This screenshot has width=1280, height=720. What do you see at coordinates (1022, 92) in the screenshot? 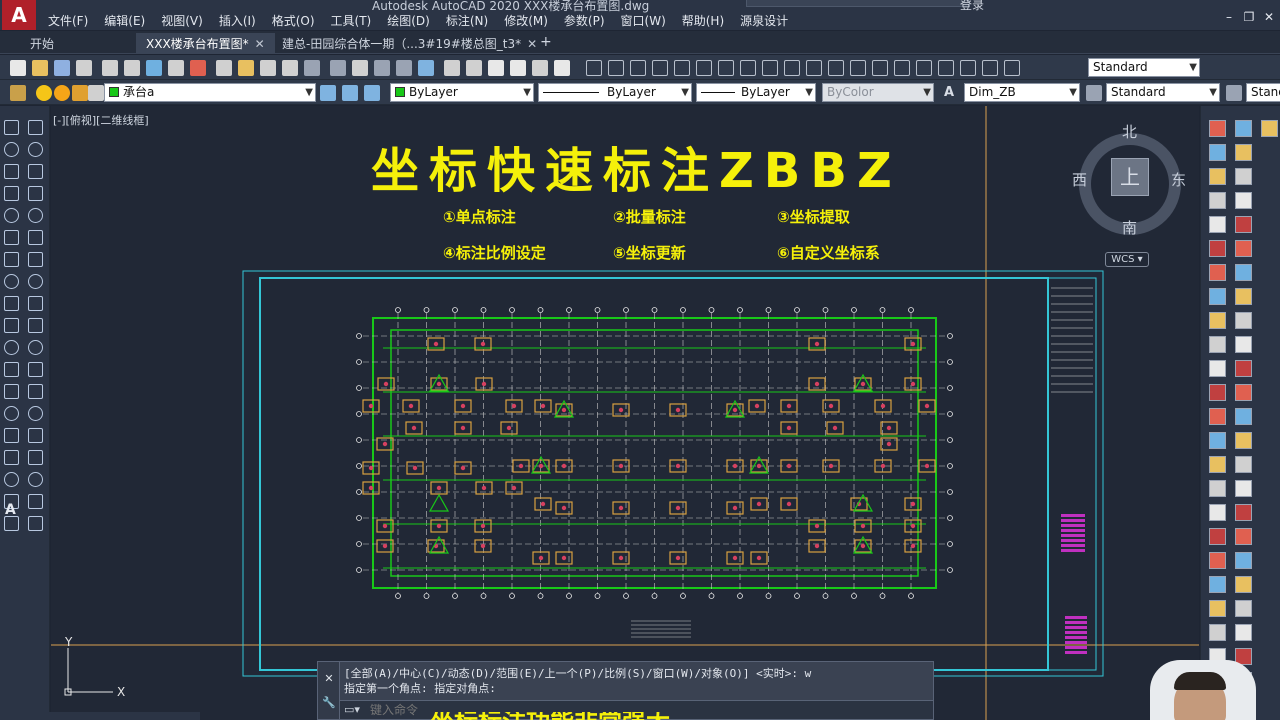
I see `dim-style-select: Dim_ZB ▼` at bounding box center [1022, 92].